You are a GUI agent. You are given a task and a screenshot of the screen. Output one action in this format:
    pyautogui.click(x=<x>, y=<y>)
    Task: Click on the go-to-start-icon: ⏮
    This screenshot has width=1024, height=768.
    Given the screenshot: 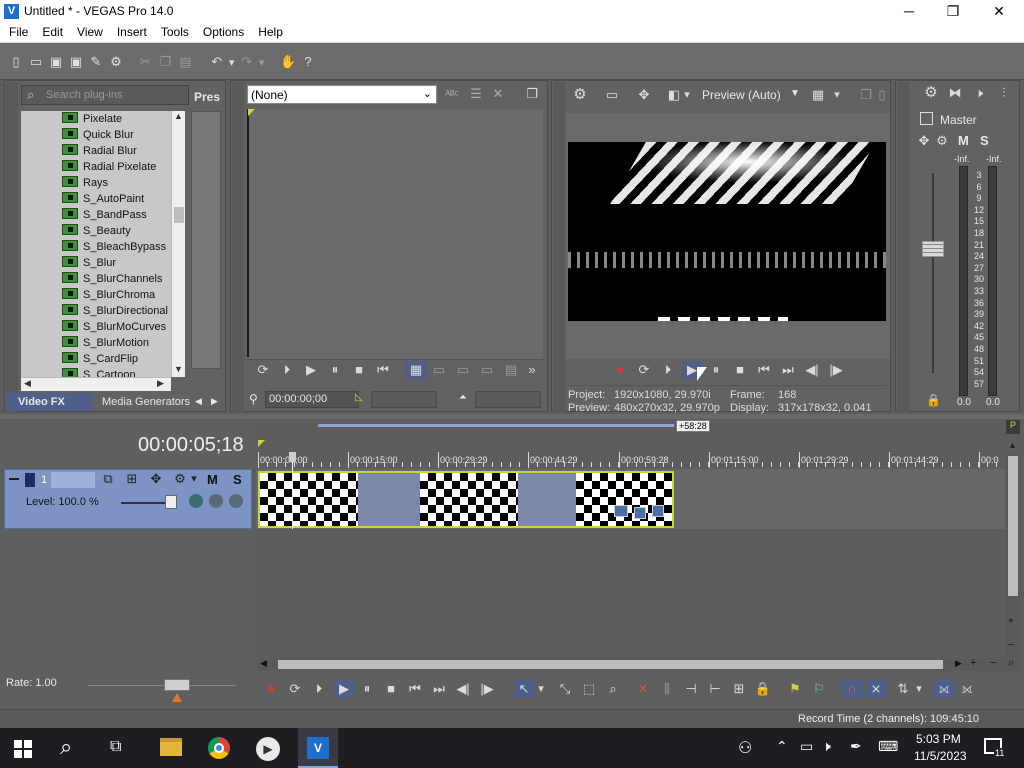 What is the action you would take?
    pyautogui.click(x=764, y=370)
    